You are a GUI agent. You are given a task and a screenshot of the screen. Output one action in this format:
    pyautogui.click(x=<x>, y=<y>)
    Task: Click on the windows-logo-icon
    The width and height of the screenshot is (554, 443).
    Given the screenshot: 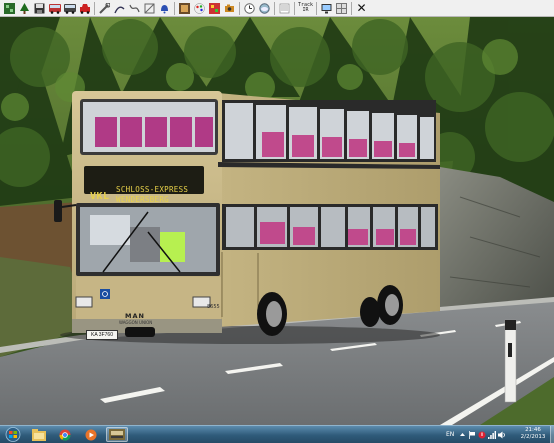 What is the action you would take?
    pyautogui.click(x=13, y=434)
    